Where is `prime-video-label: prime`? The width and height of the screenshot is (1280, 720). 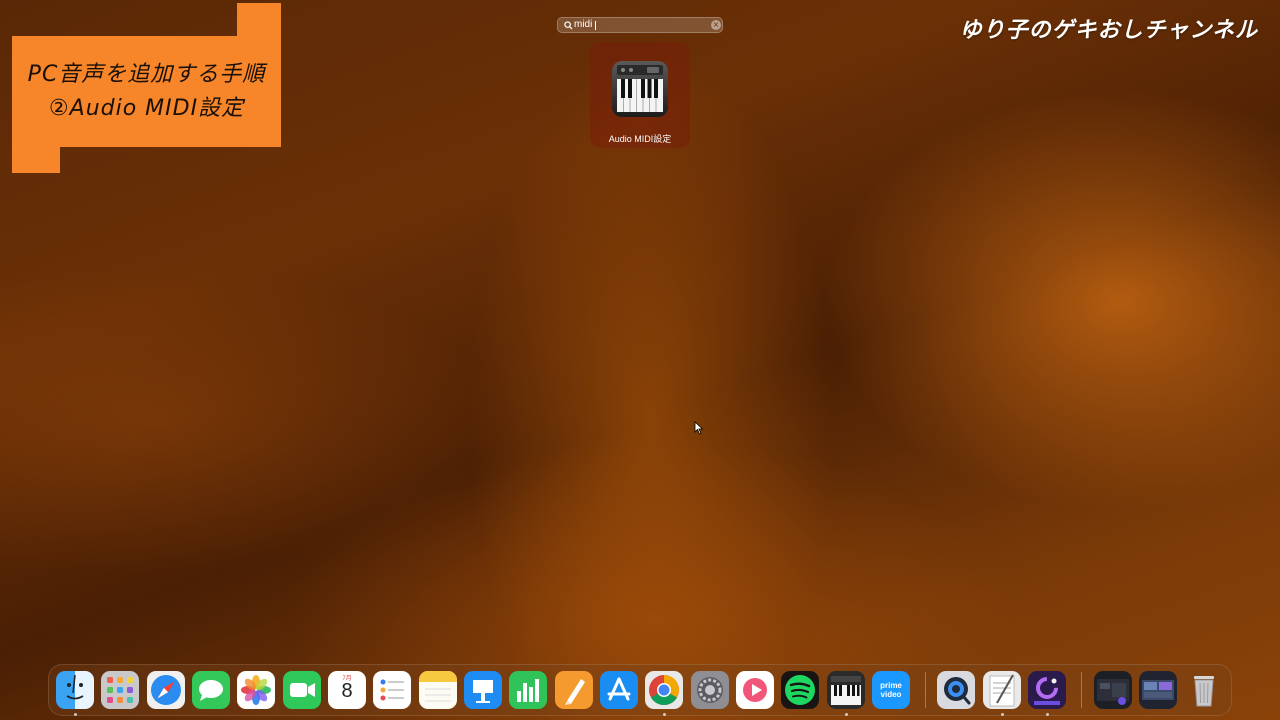 prime-video-label: prime is located at coordinates (891, 685).